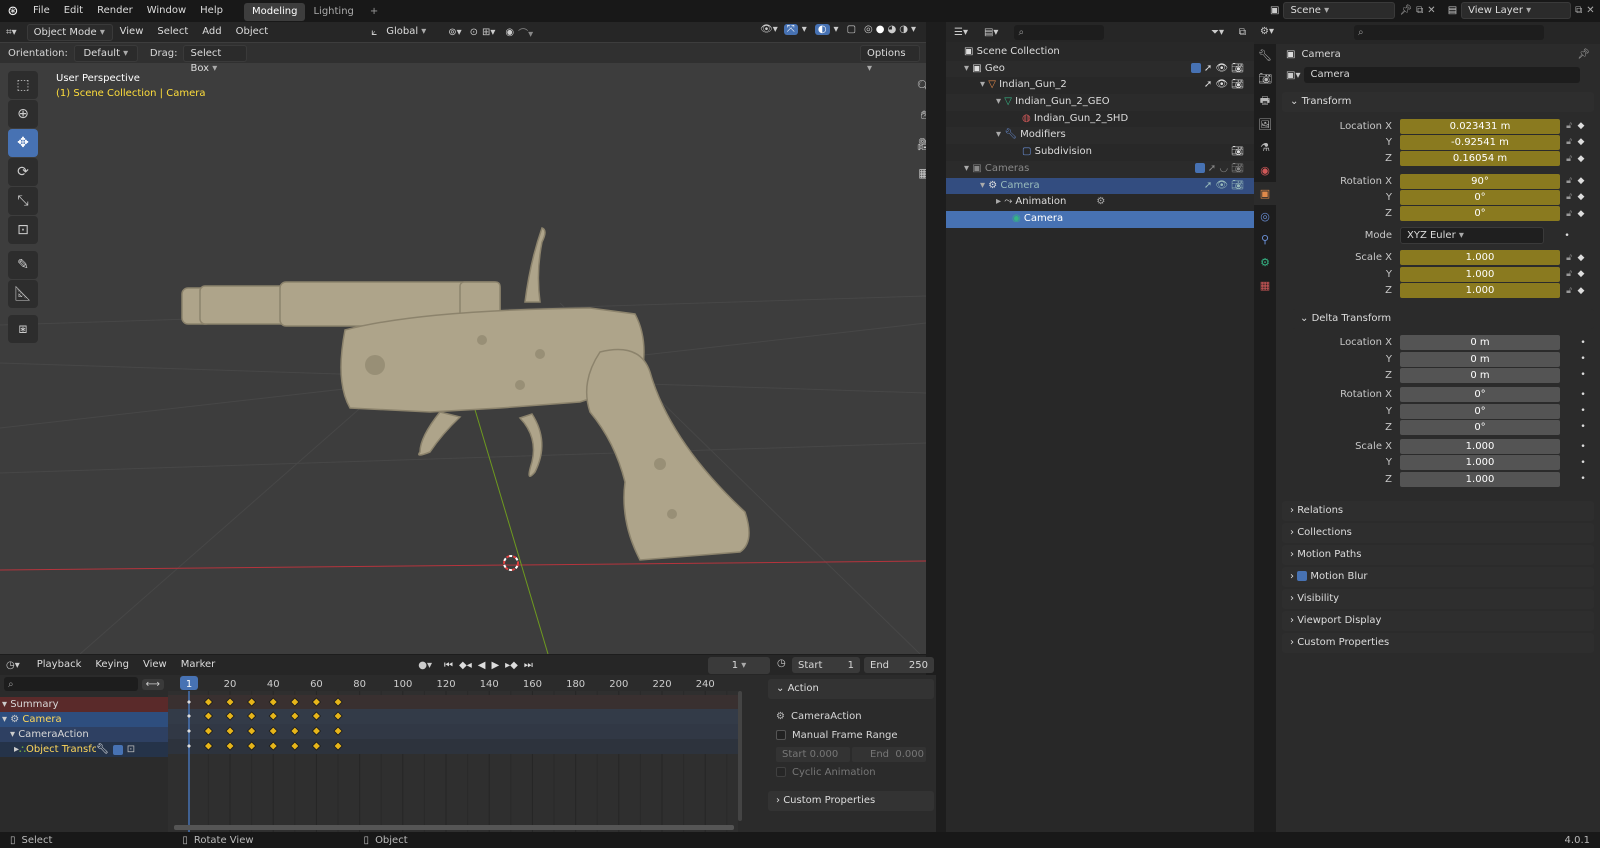  What do you see at coordinates (333, 12) in the screenshot?
I see `tab-lighting: Lighting` at bounding box center [333, 12].